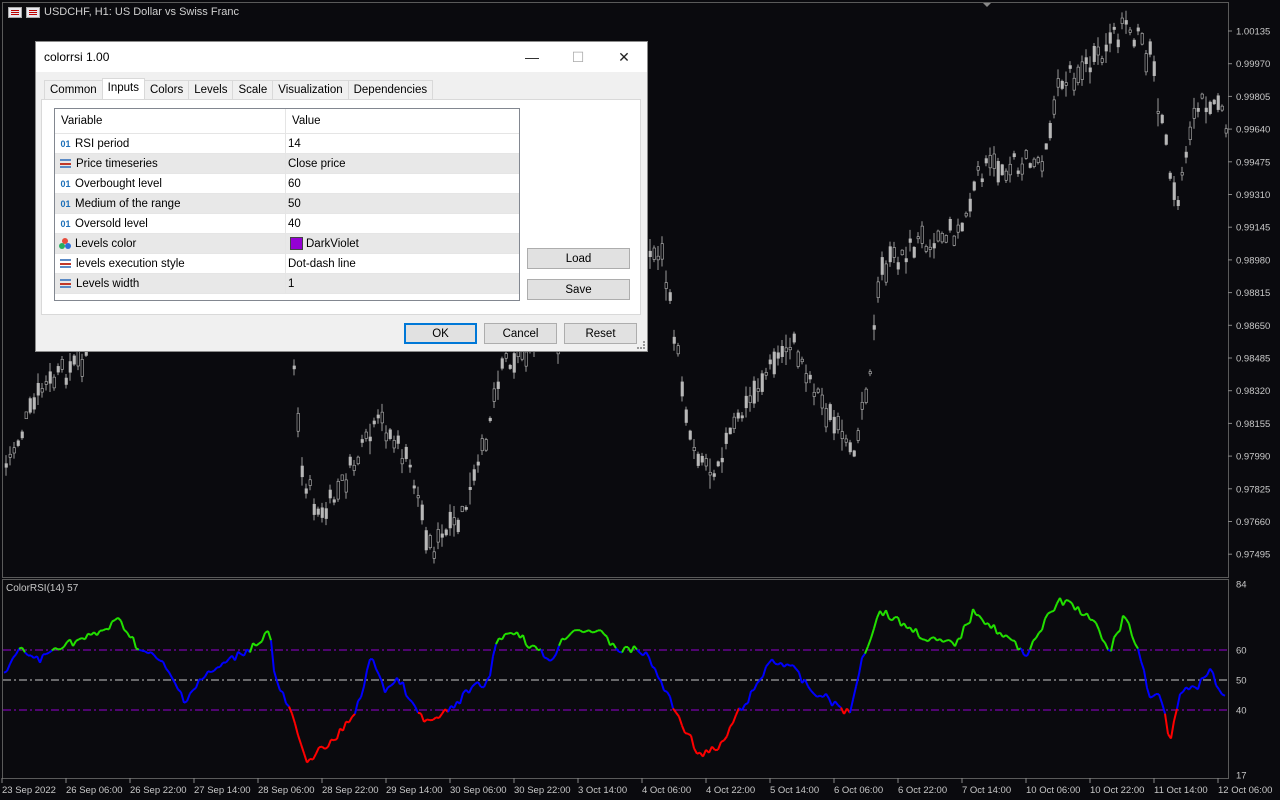 The height and width of the screenshot is (800, 1280). Describe the element at coordinates (294, 204) in the screenshot. I see `param-value: 50` at that location.